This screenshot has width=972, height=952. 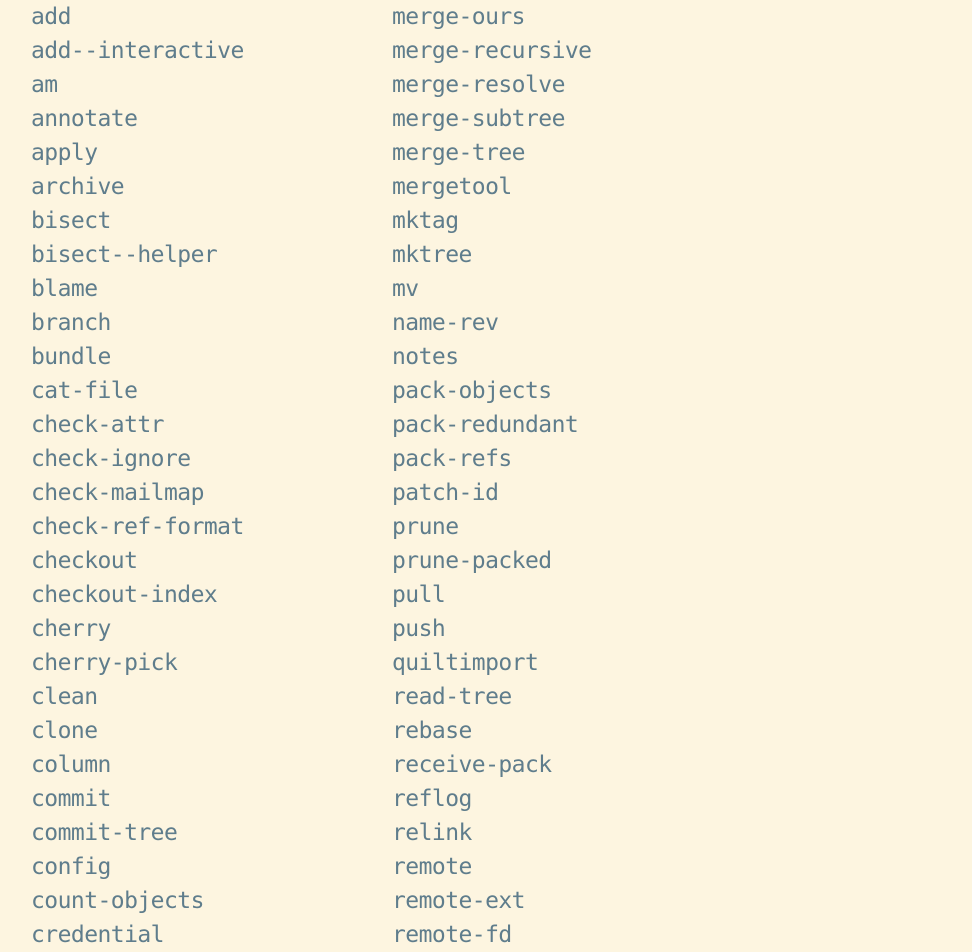 What do you see at coordinates (432, 799) in the screenshot?
I see `command-item-reflog: reflog` at bounding box center [432, 799].